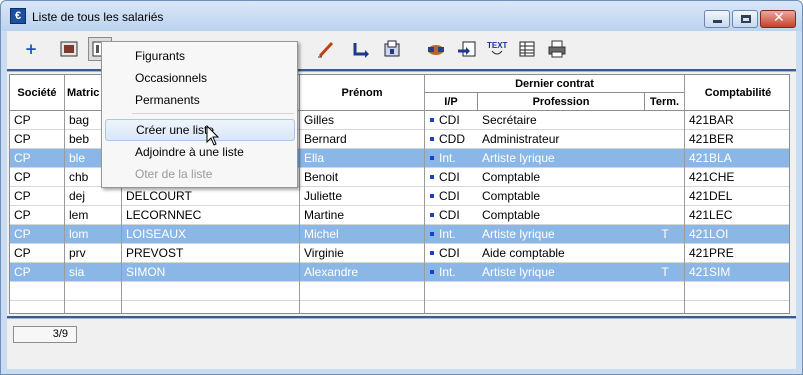  I want to click on cell-matricule: prv, so click(77, 253).